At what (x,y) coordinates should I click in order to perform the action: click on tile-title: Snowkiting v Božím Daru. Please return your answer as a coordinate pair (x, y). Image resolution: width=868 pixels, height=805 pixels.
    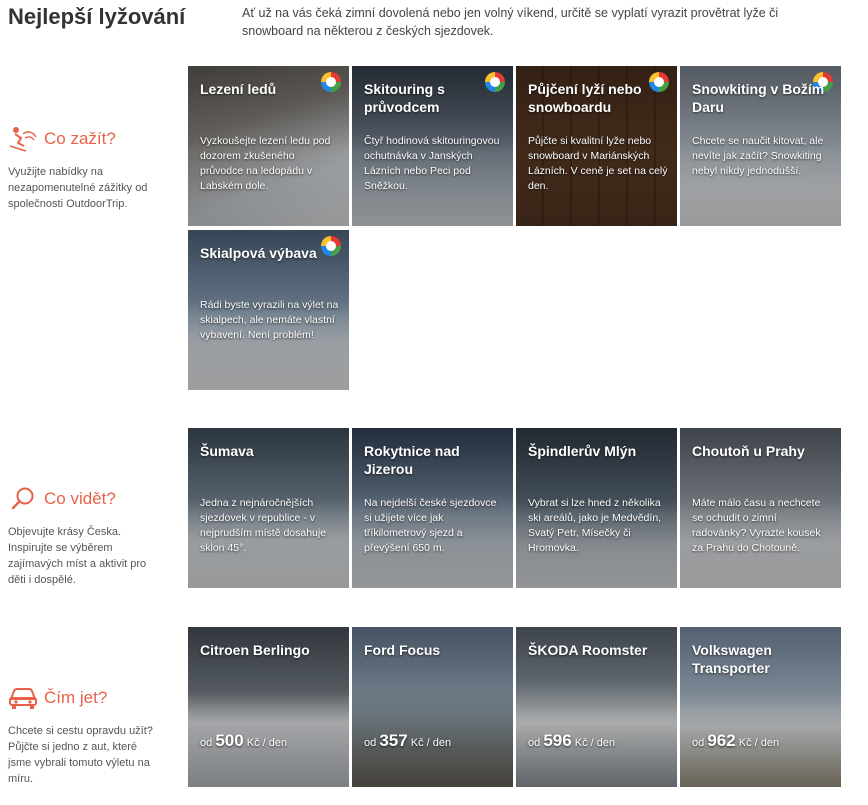
    Looking at the image, I should click on (758, 98).